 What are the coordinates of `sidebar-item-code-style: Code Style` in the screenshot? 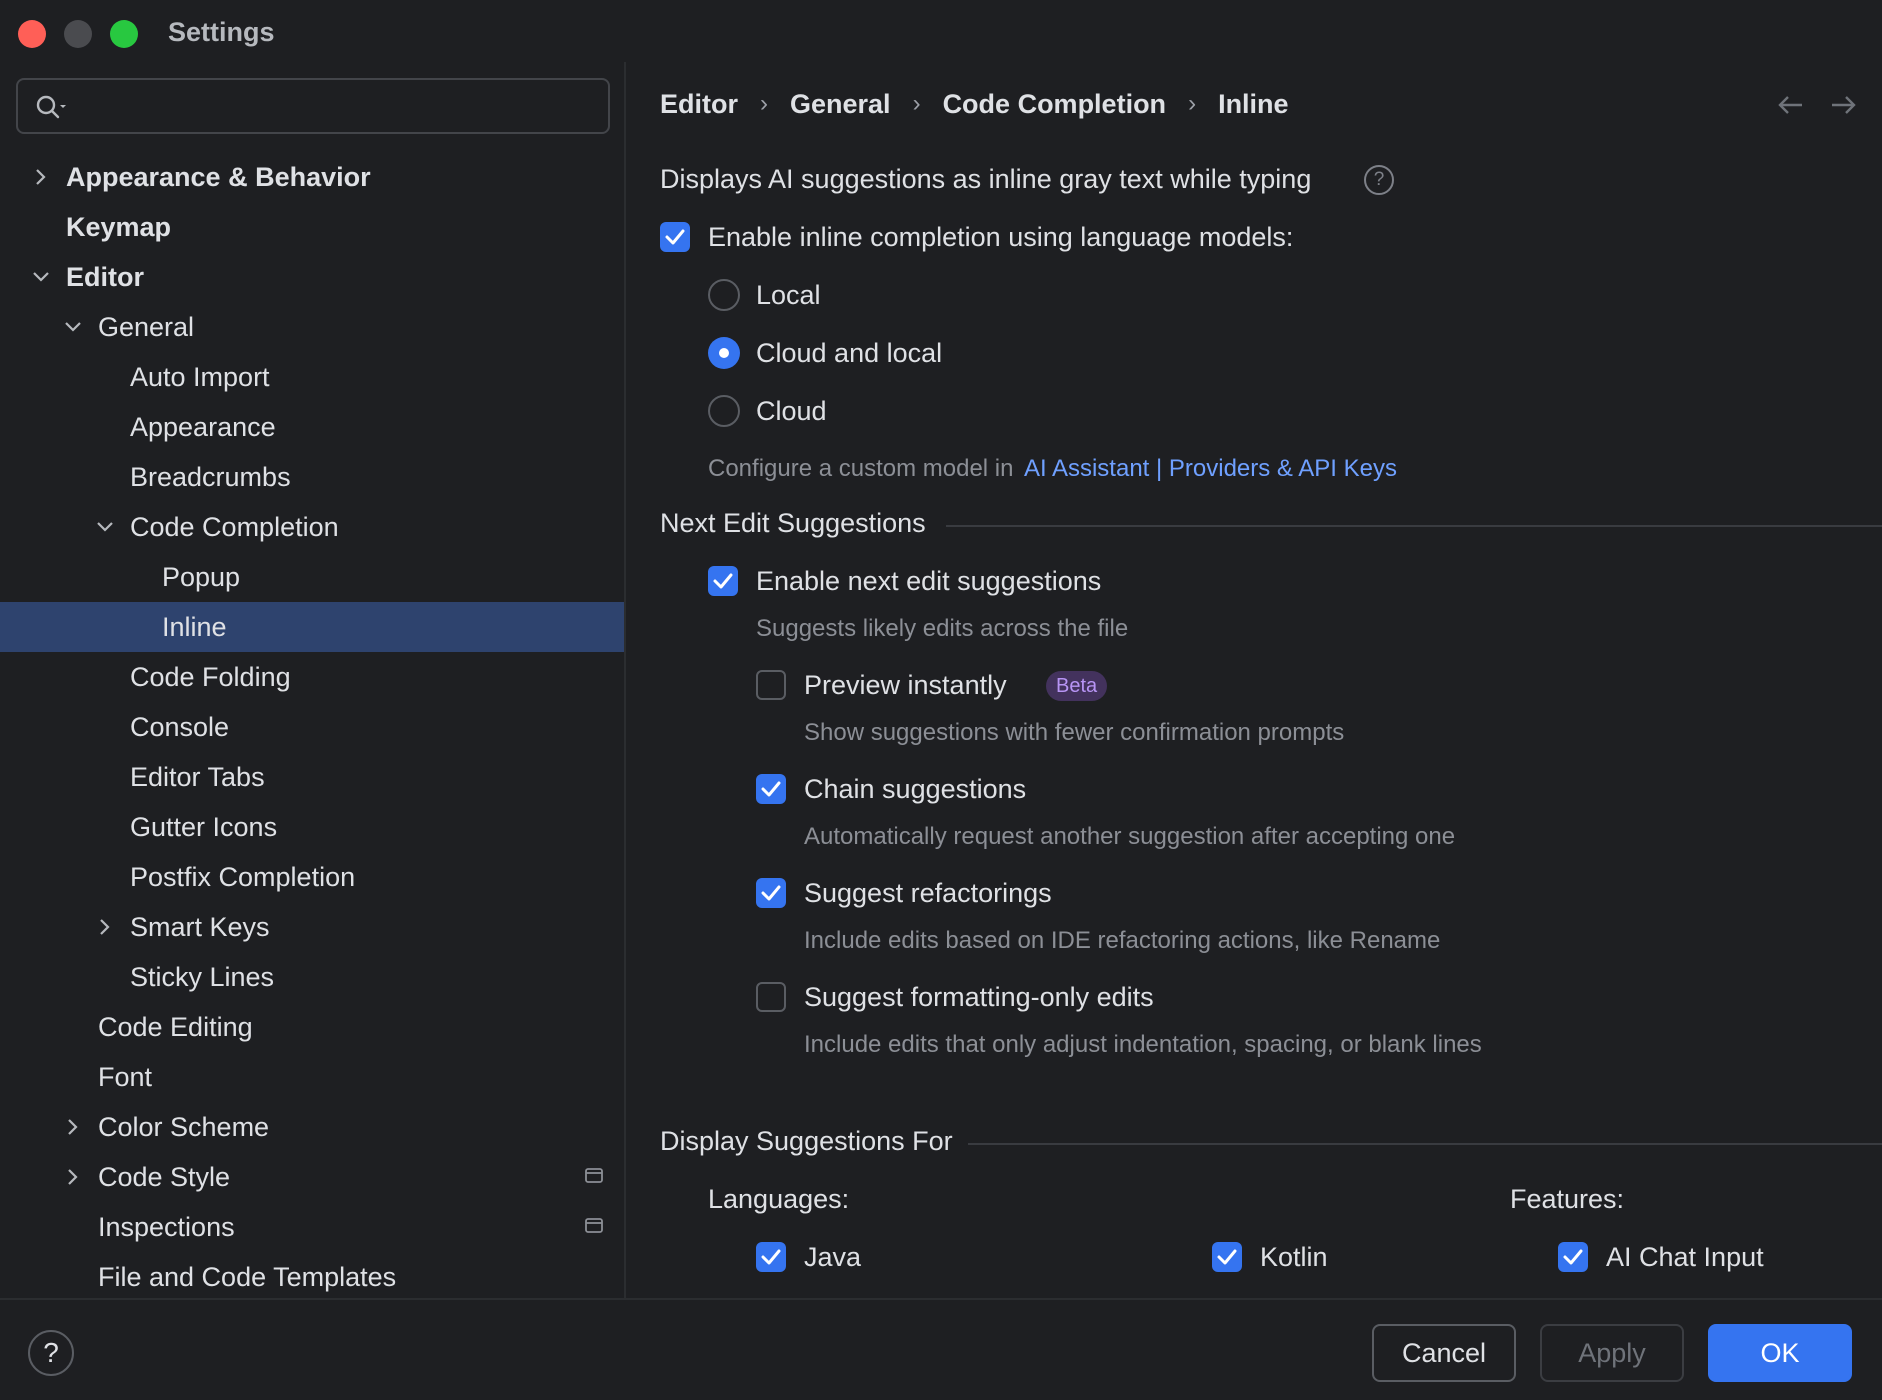 It's located at (312, 1177).